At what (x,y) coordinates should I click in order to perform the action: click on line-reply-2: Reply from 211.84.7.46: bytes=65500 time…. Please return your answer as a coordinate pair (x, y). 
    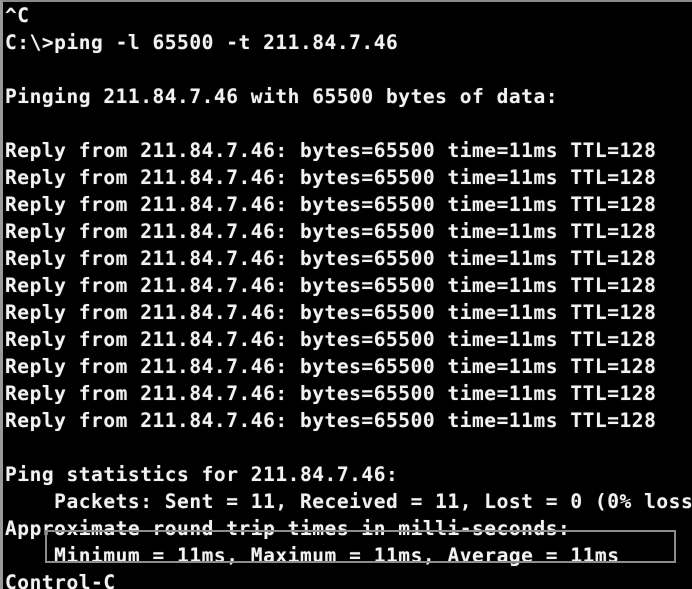
    Looking at the image, I should click on (331, 177).